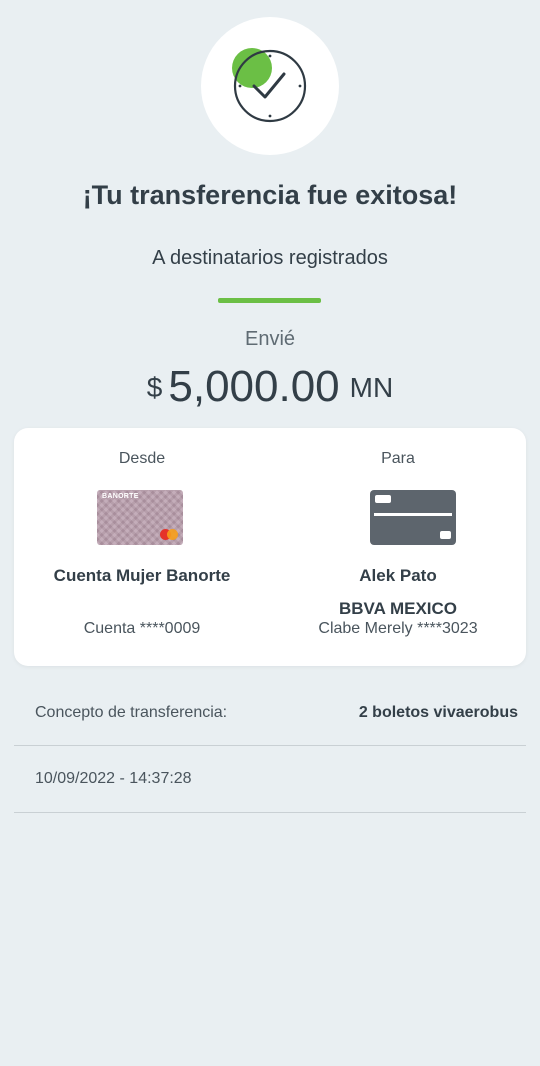  I want to click on datetime-row: 10/09/2022 - 14:37:28, so click(270, 781).